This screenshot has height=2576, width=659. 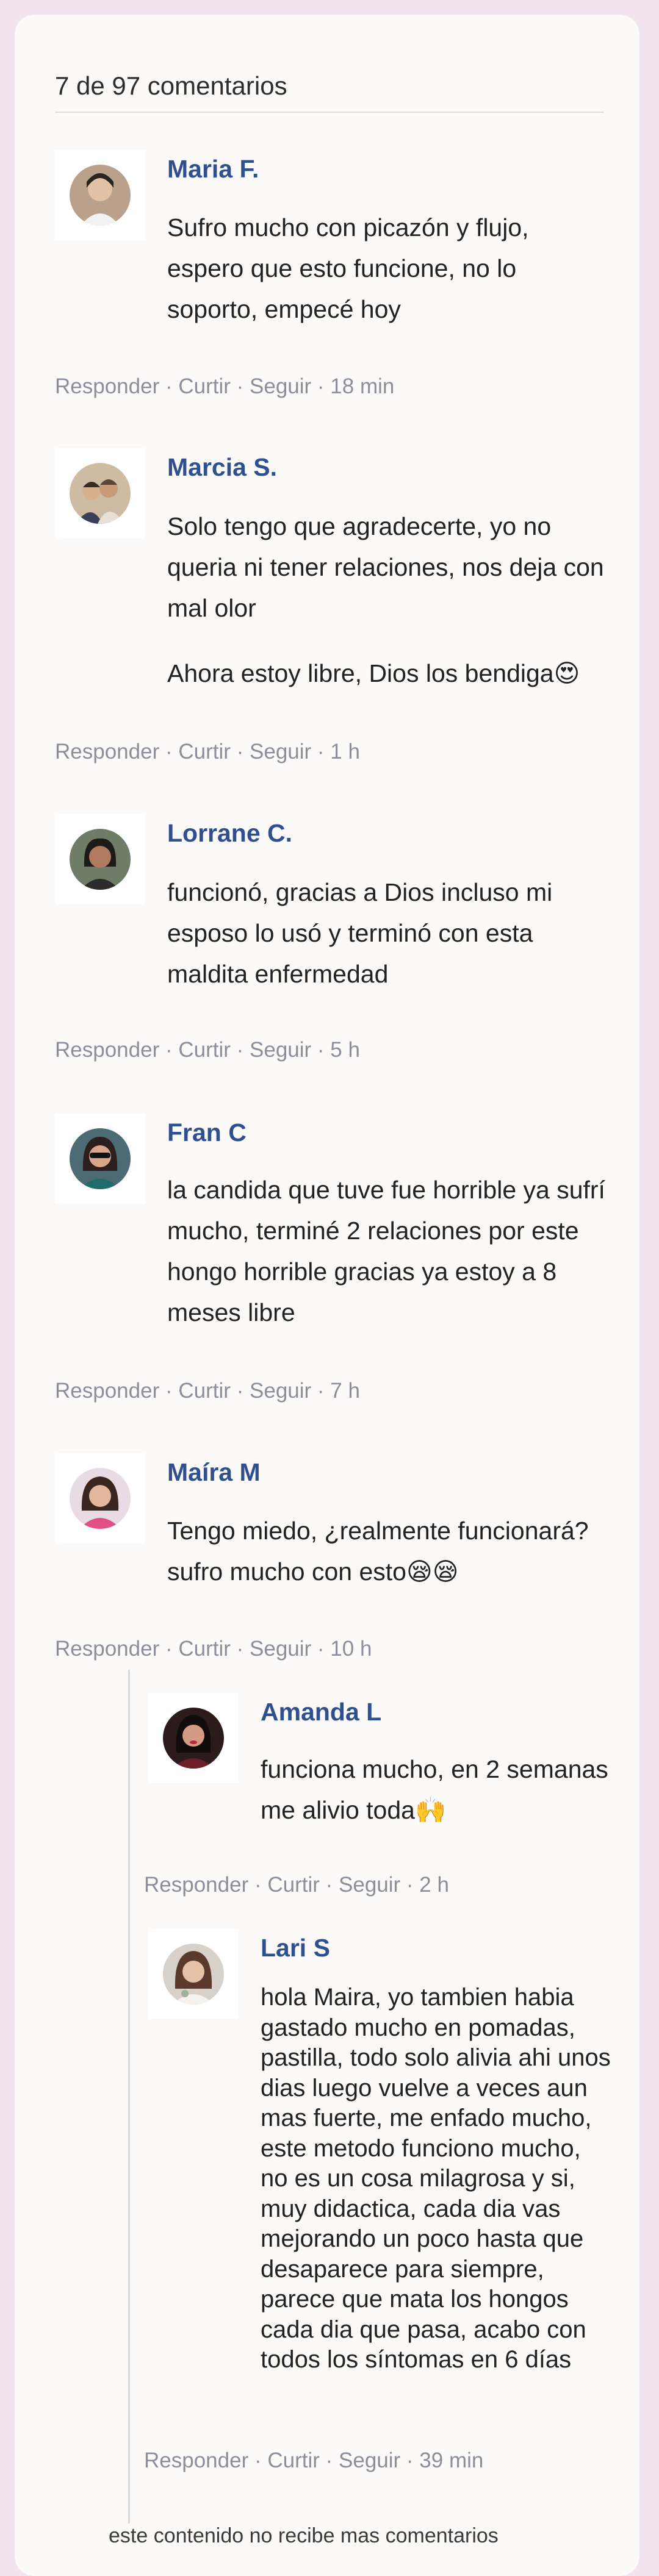 I want to click on reply-thread-line, so click(x=129, y=2097).